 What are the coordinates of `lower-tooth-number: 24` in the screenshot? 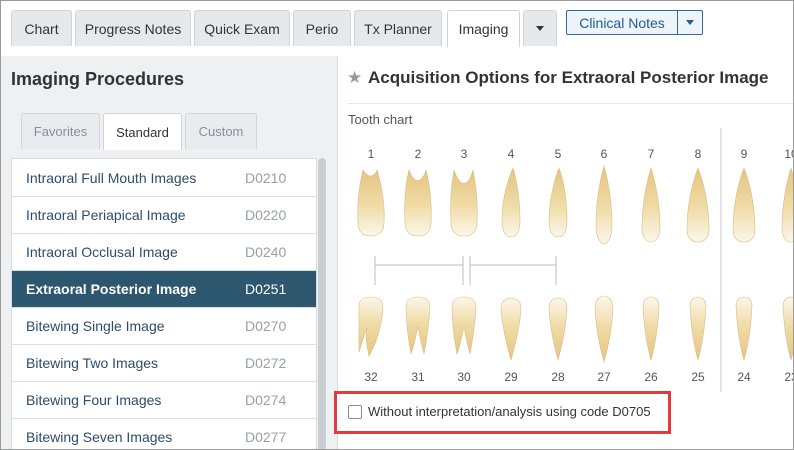 It's located at (744, 377).